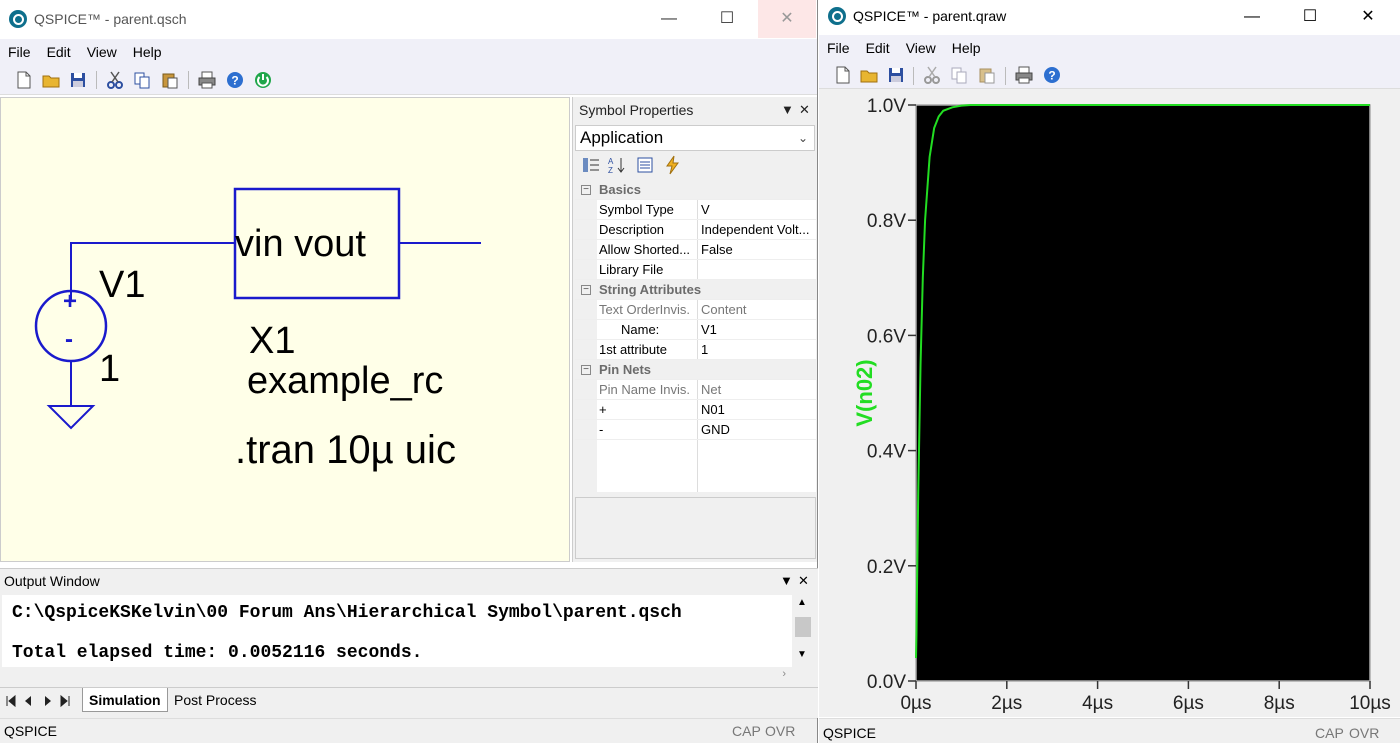 This screenshot has width=1400, height=743. What do you see at coordinates (408, 80) in the screenshot?
I see `toolbar: ?` at bounding box center [408, 80].